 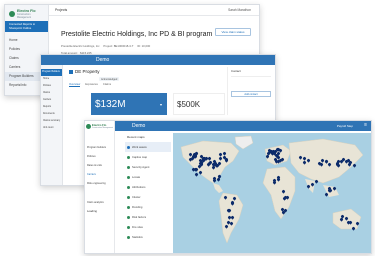 What do you see at coordinates (239, 10) in the screenshot?
I see `user-name: Sarah Marathon` at bounding box center [239, 10].